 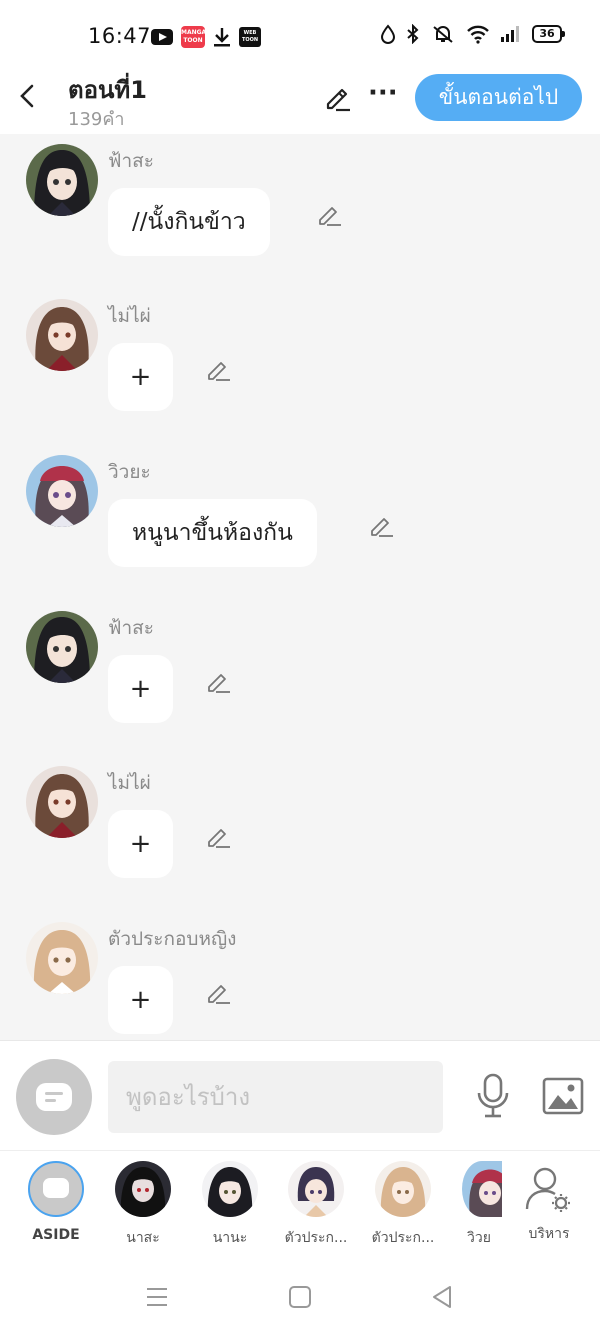 I want to click on aside-toggle-button, so click(x=54, y=1097).